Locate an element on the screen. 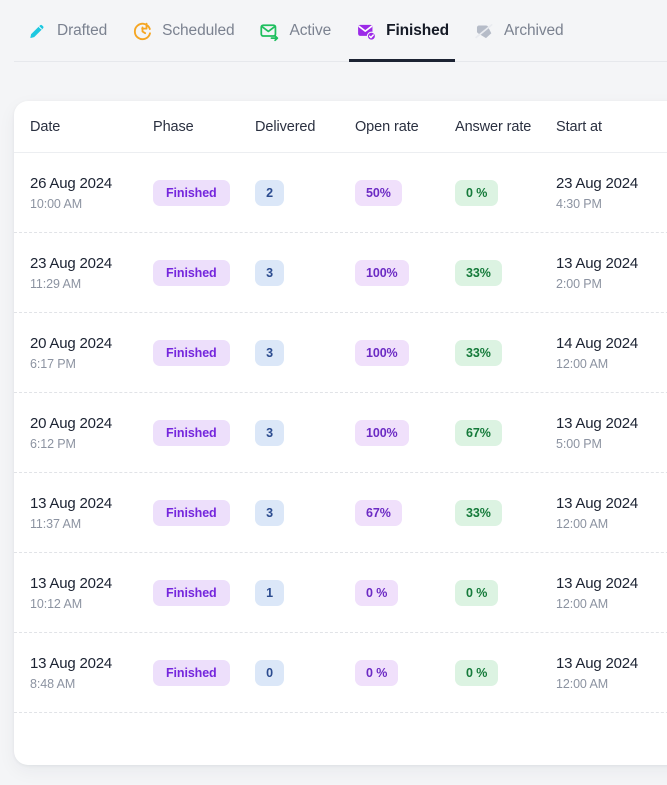 This screenshot has height=785, width=667. cell-start-at: 23 Aug 2024 4:30 PM is located at coordinates (611, 193).